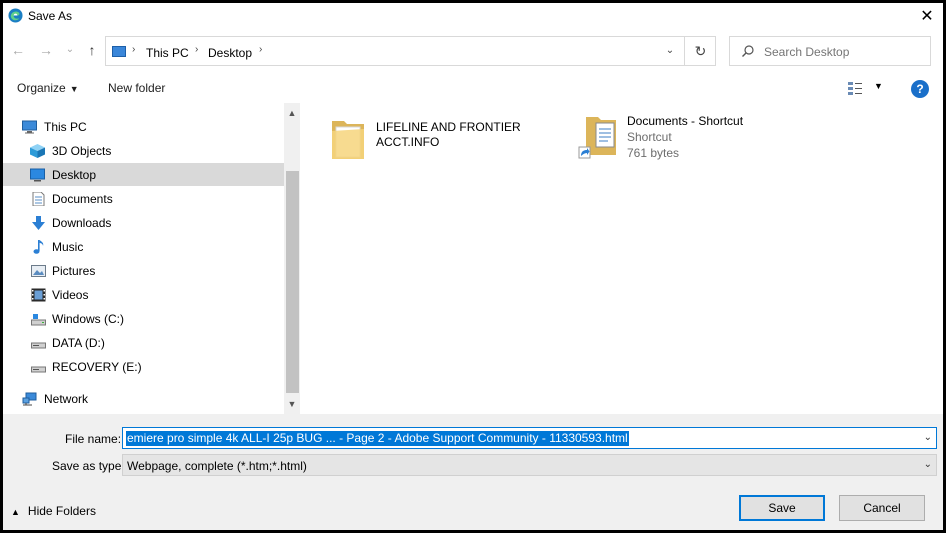 The image size is (946, 533). What do you see at coordinates (18, 50) in the screenshot?
I see `back-button: ←` at bounding box center [18, 50].